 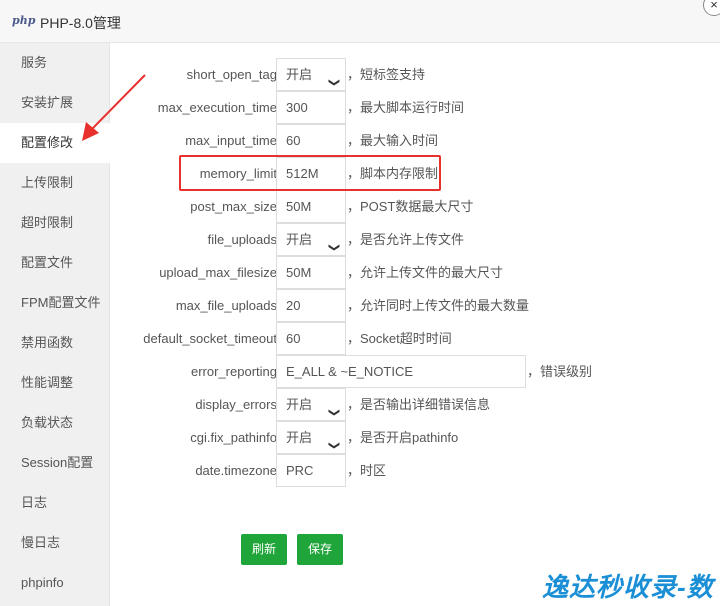 I want to click on red-arrow-annotation, so click(x=114, y=107).